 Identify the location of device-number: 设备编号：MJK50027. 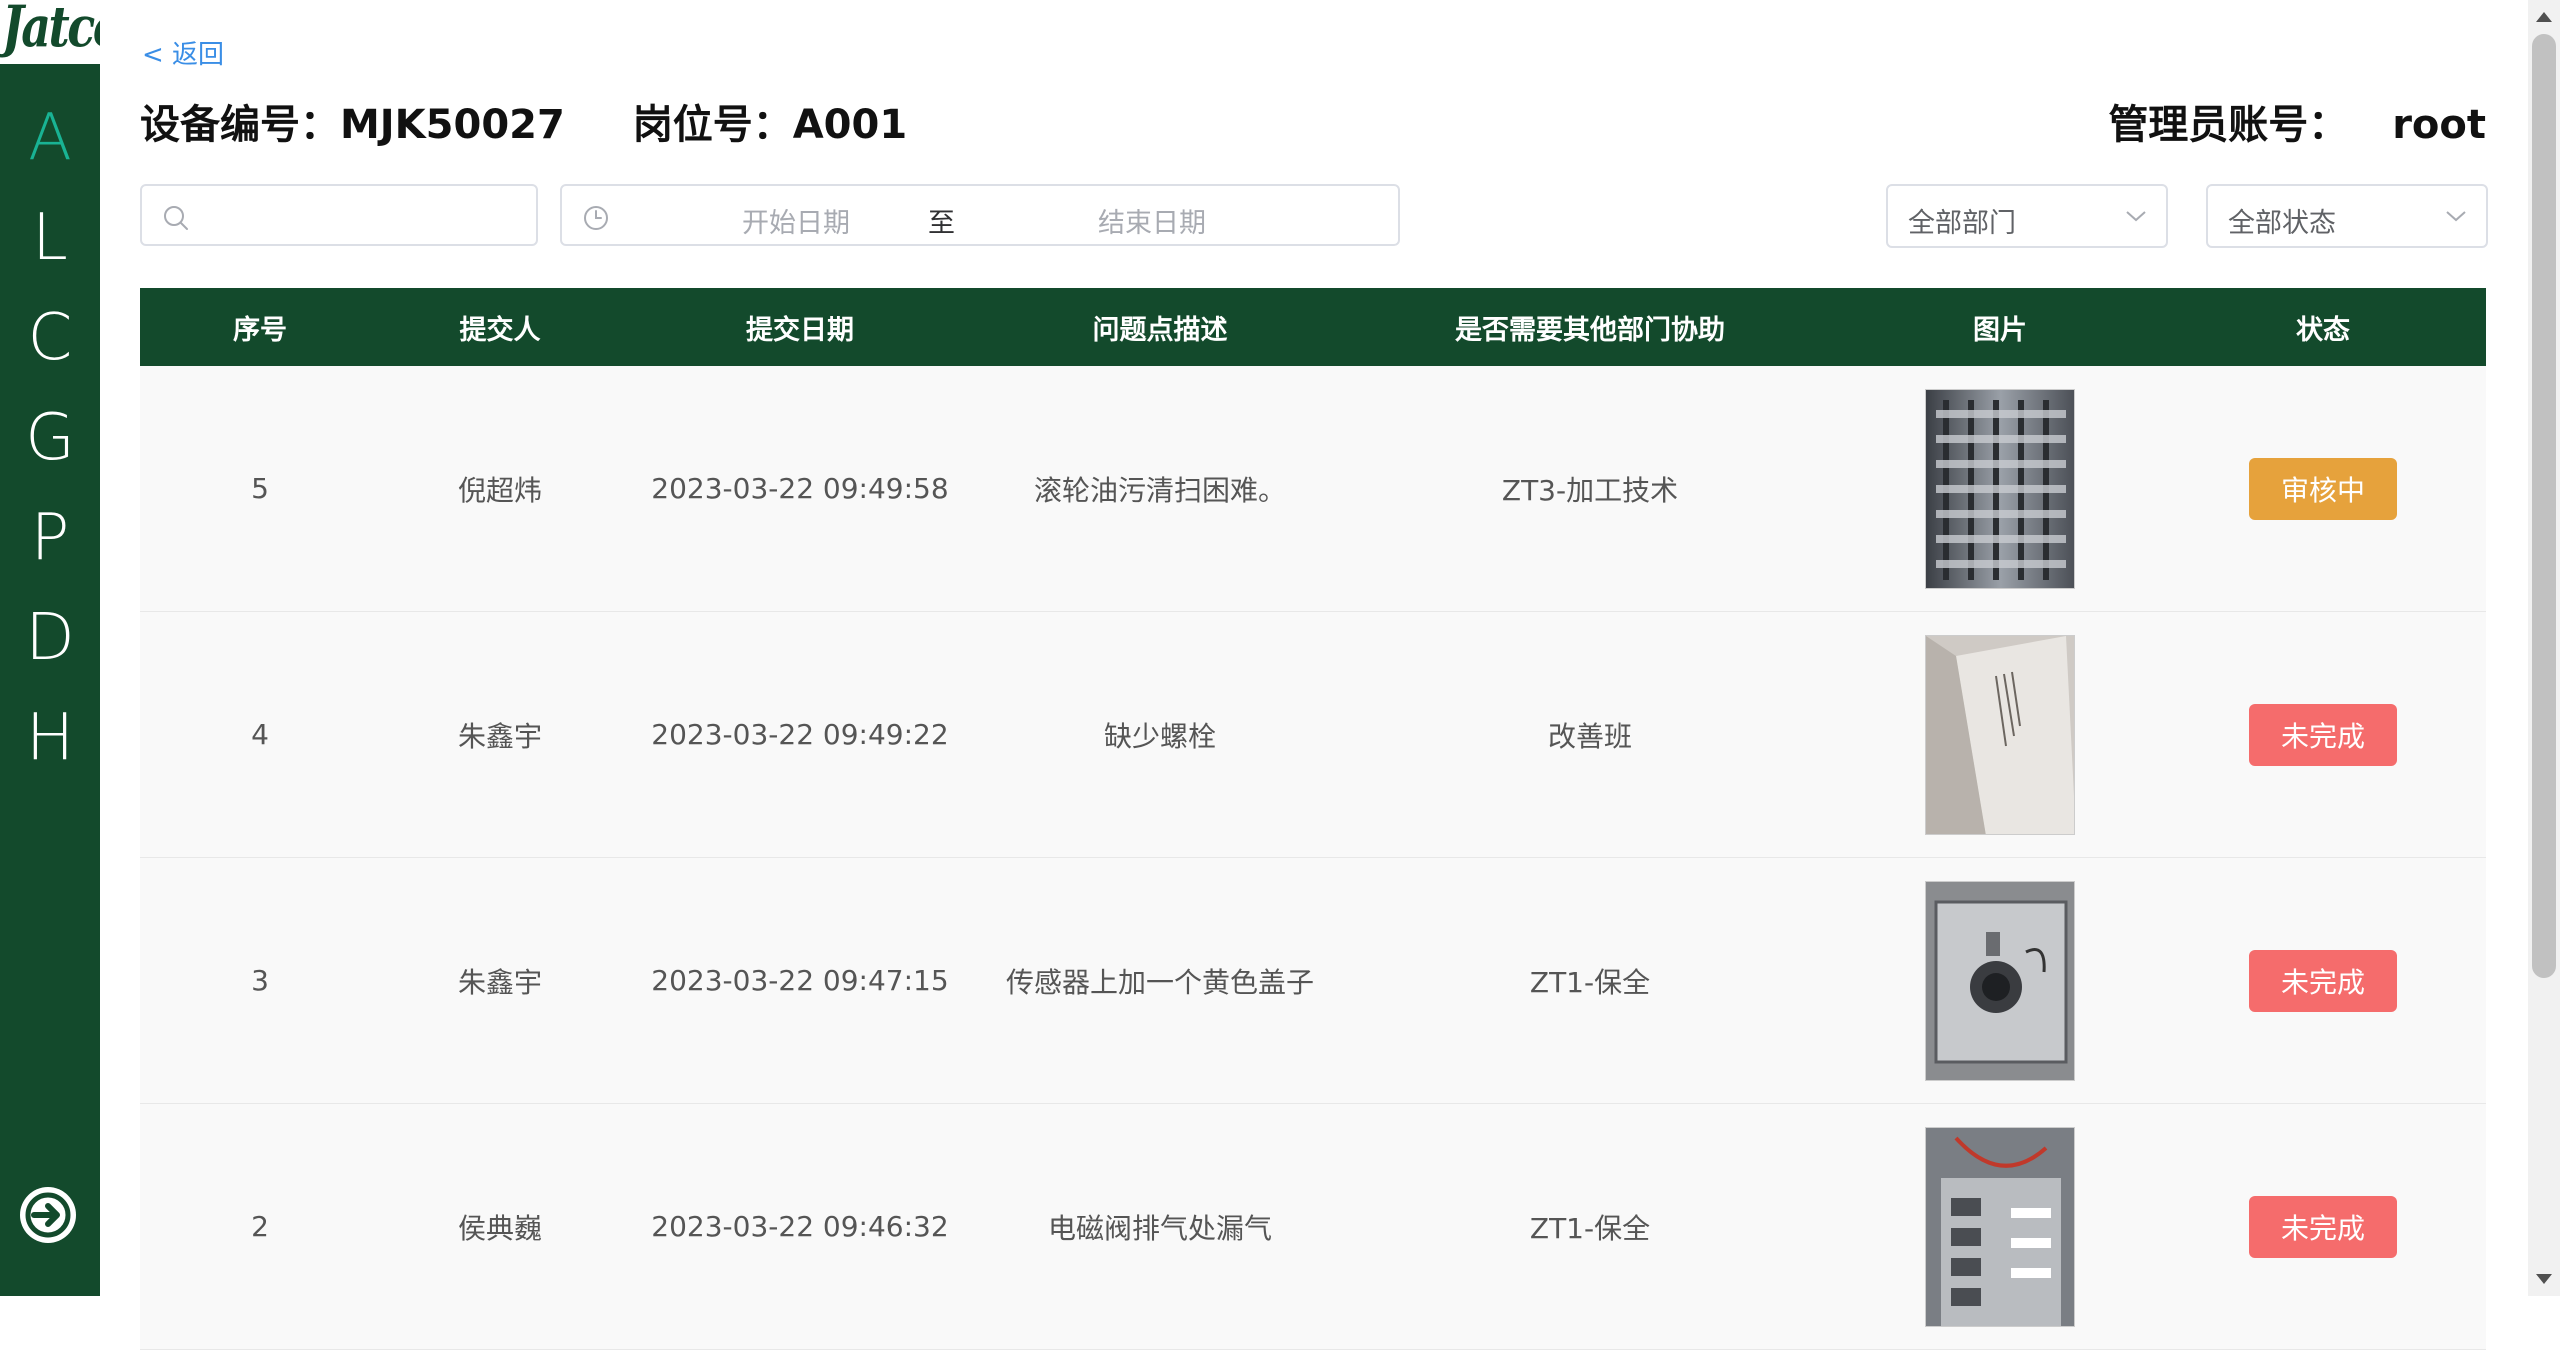
(352, 125).